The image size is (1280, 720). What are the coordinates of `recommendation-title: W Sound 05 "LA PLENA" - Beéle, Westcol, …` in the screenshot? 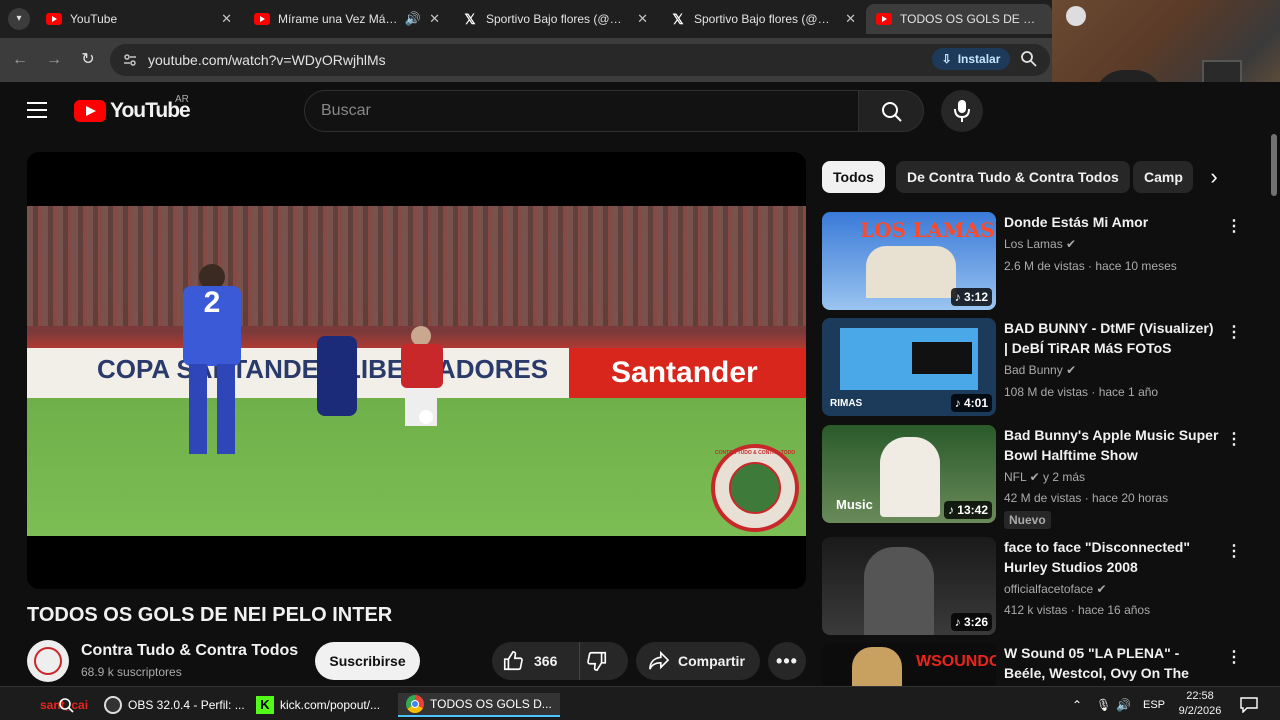 It's located at (1111, 664).